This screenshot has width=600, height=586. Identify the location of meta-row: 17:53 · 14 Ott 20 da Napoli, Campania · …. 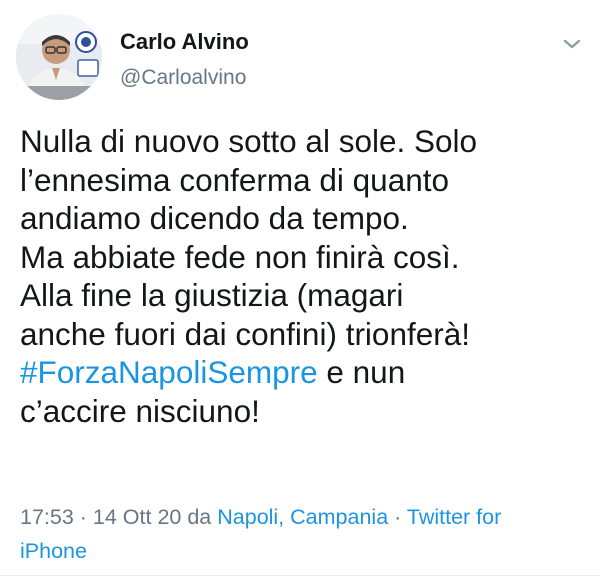
(305, 517).